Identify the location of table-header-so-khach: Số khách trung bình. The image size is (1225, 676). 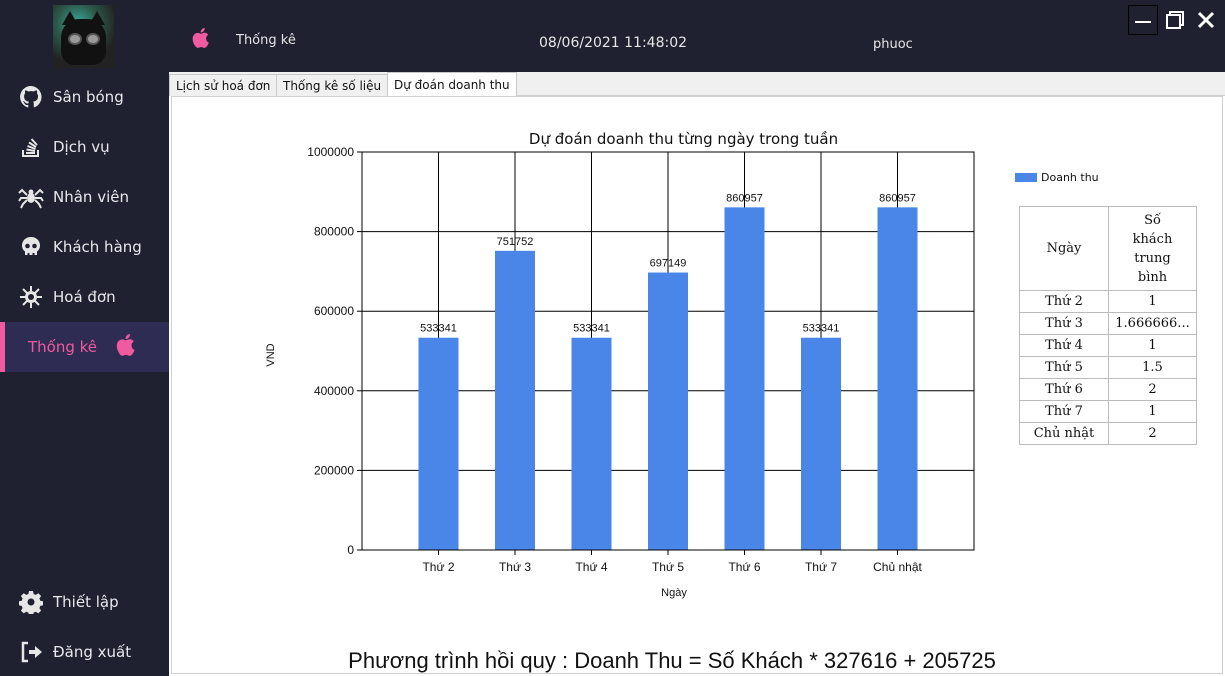
(1152, 248).